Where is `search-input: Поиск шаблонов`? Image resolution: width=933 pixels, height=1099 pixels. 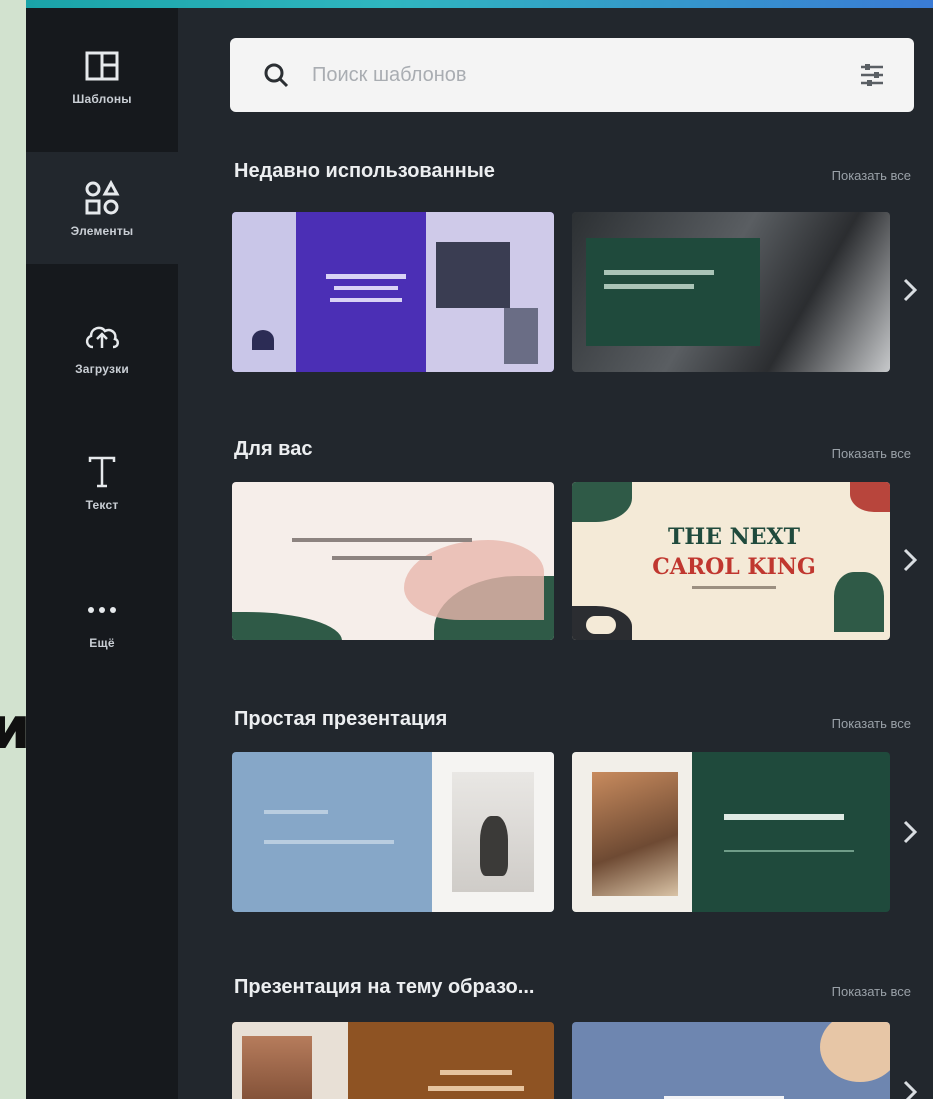 search-input: Поиск шаблонов is located at coordinates (582, 75).